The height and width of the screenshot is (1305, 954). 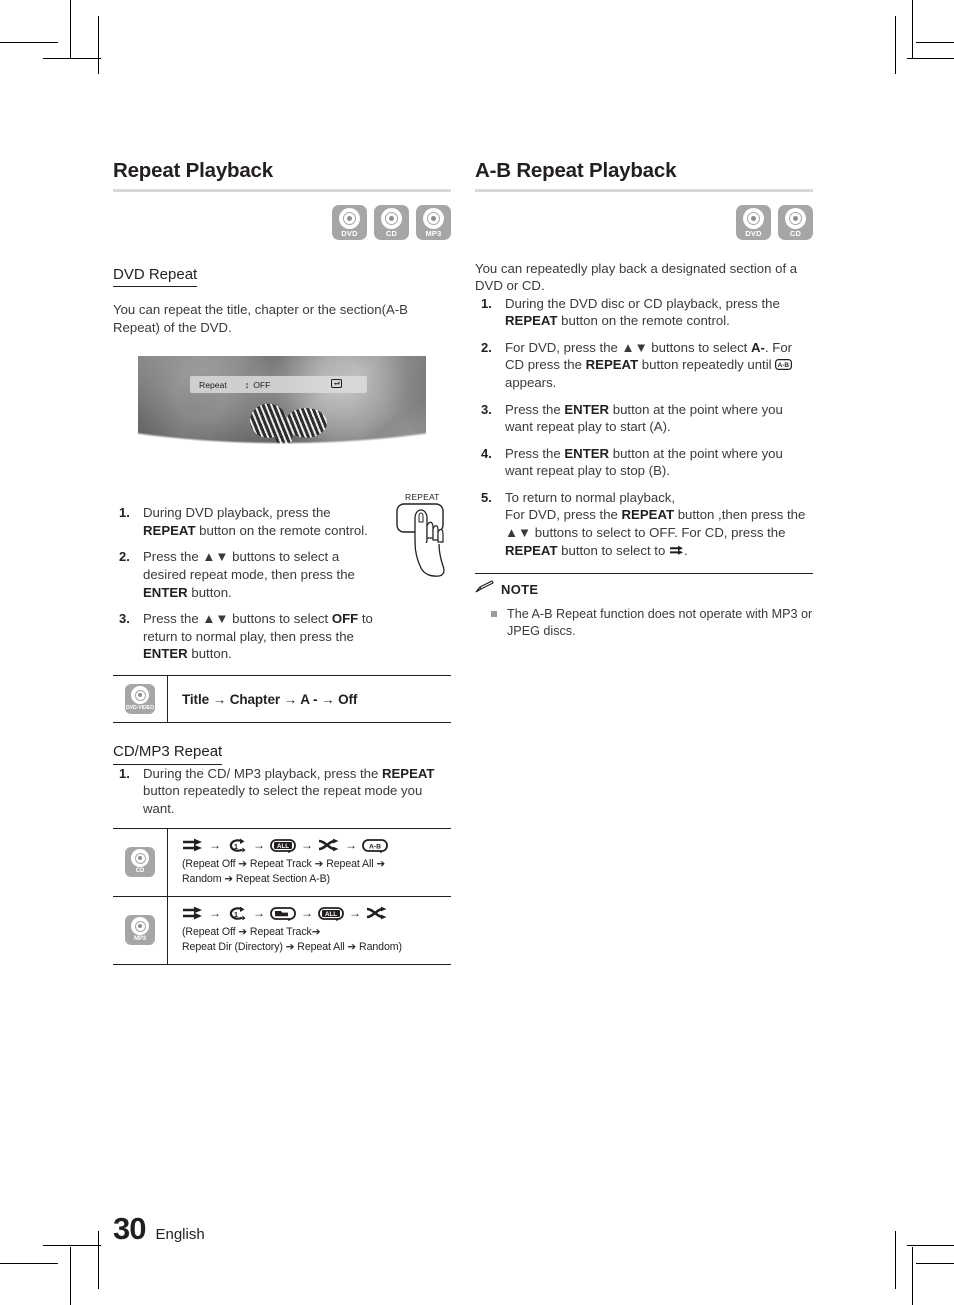 What do you see at coordinates (644, 222) in the screenshot?
I see `disc-badge-row-right: DVD CD` at bounding box center [644, 222].